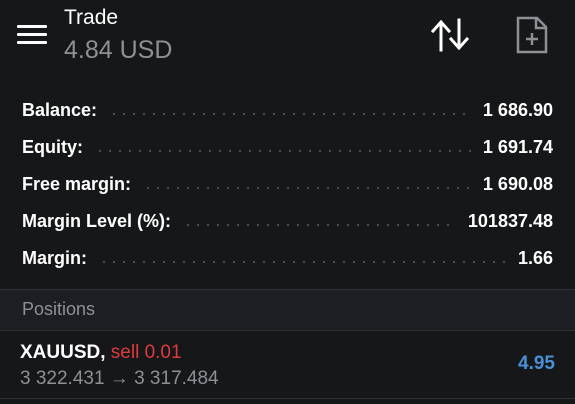 This screenshot has height=404, width=575. I want to click on position-side: sell 0.01, so click(146, 352).